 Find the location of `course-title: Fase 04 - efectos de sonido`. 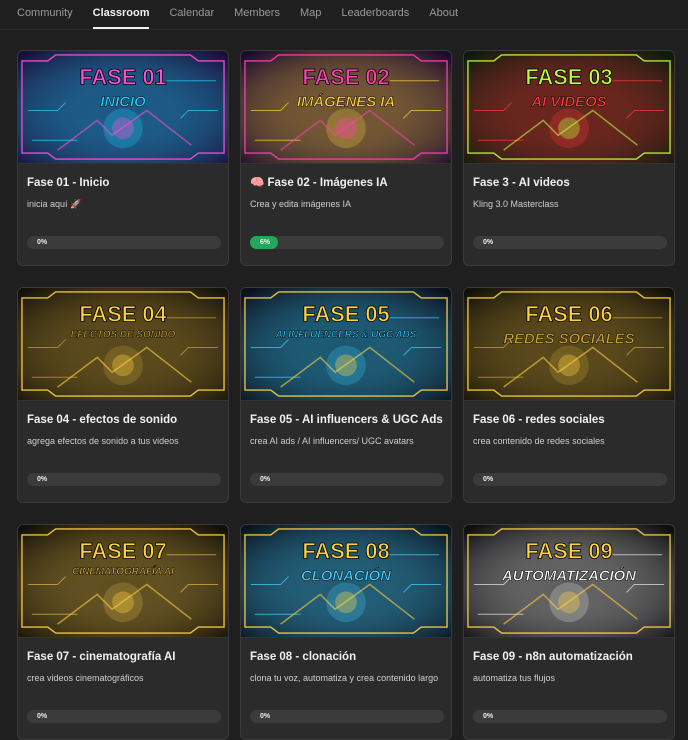

course-title: Fase 04 - efectos de sonido is located at coordinates (127, 420).